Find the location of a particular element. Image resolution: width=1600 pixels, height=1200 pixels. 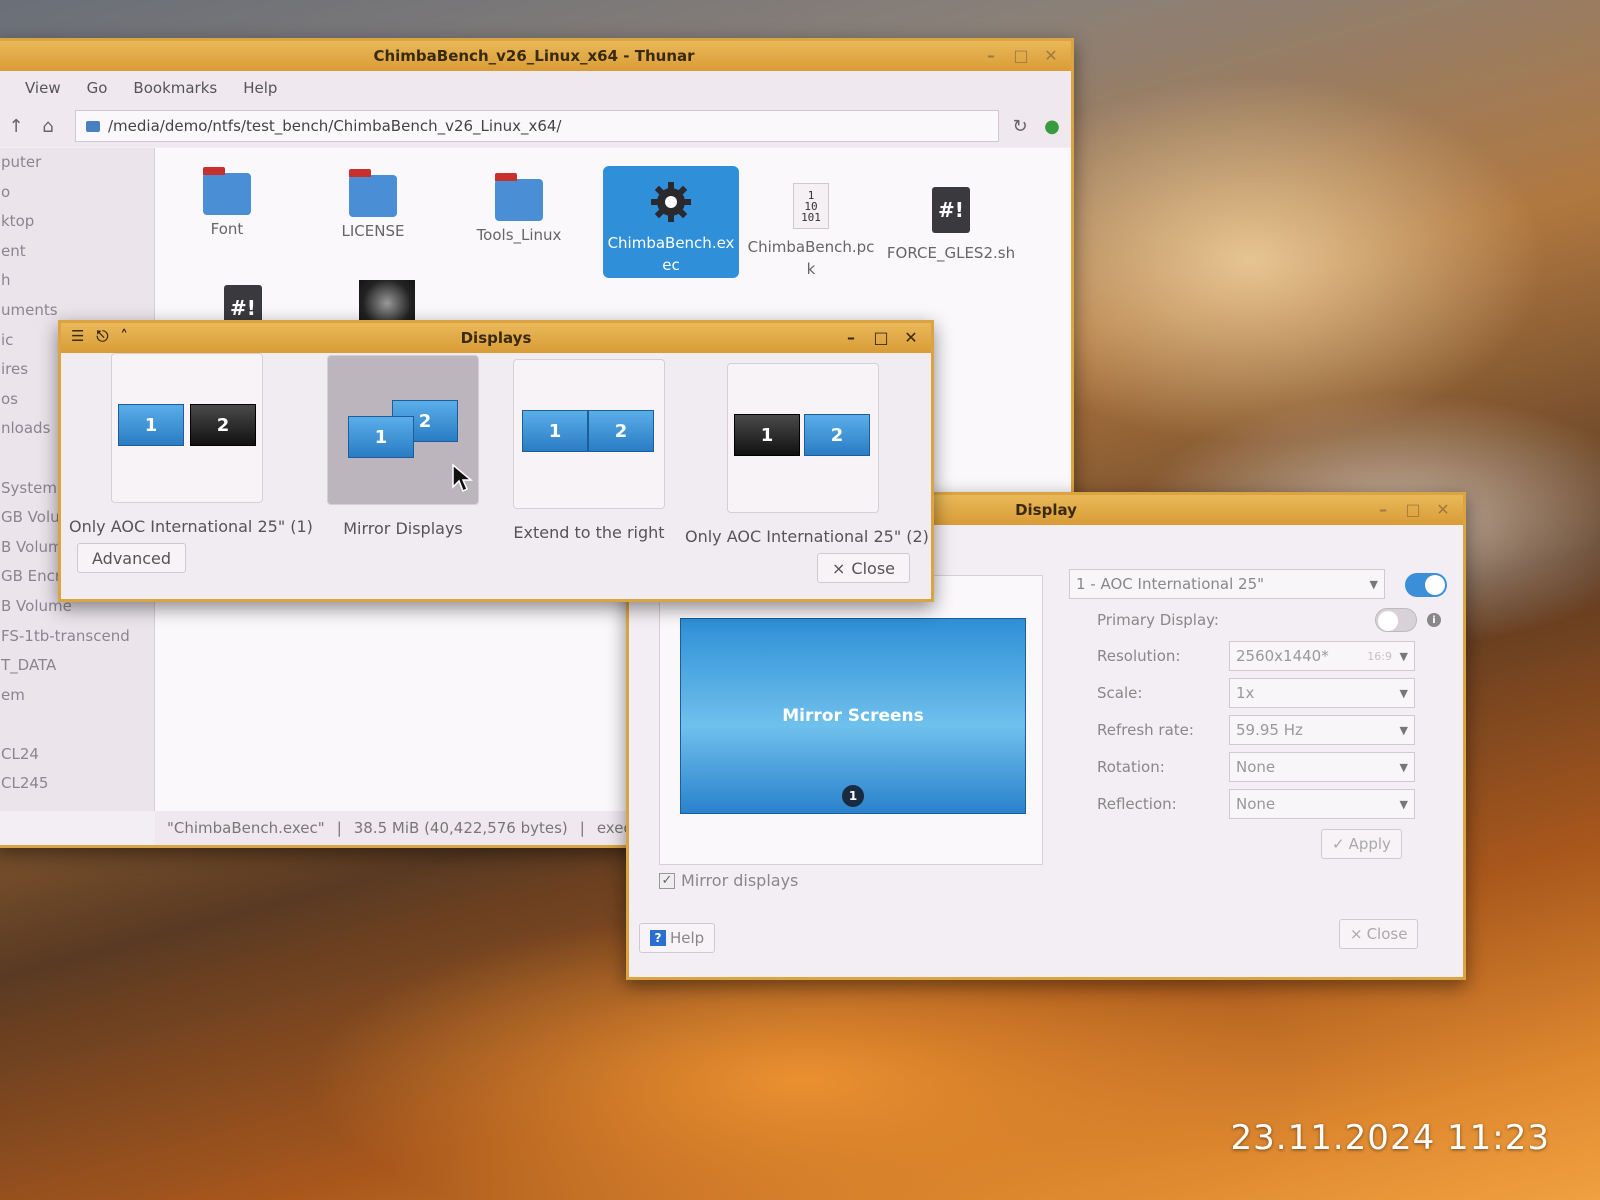

monitor-select: 1 - AOC International 25" ▼ is located at coordinates (1227, 584).